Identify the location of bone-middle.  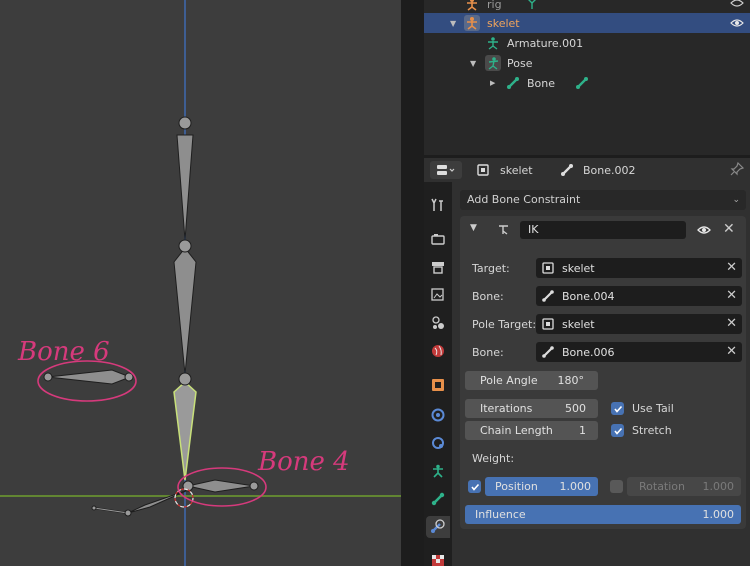
(185, 307).